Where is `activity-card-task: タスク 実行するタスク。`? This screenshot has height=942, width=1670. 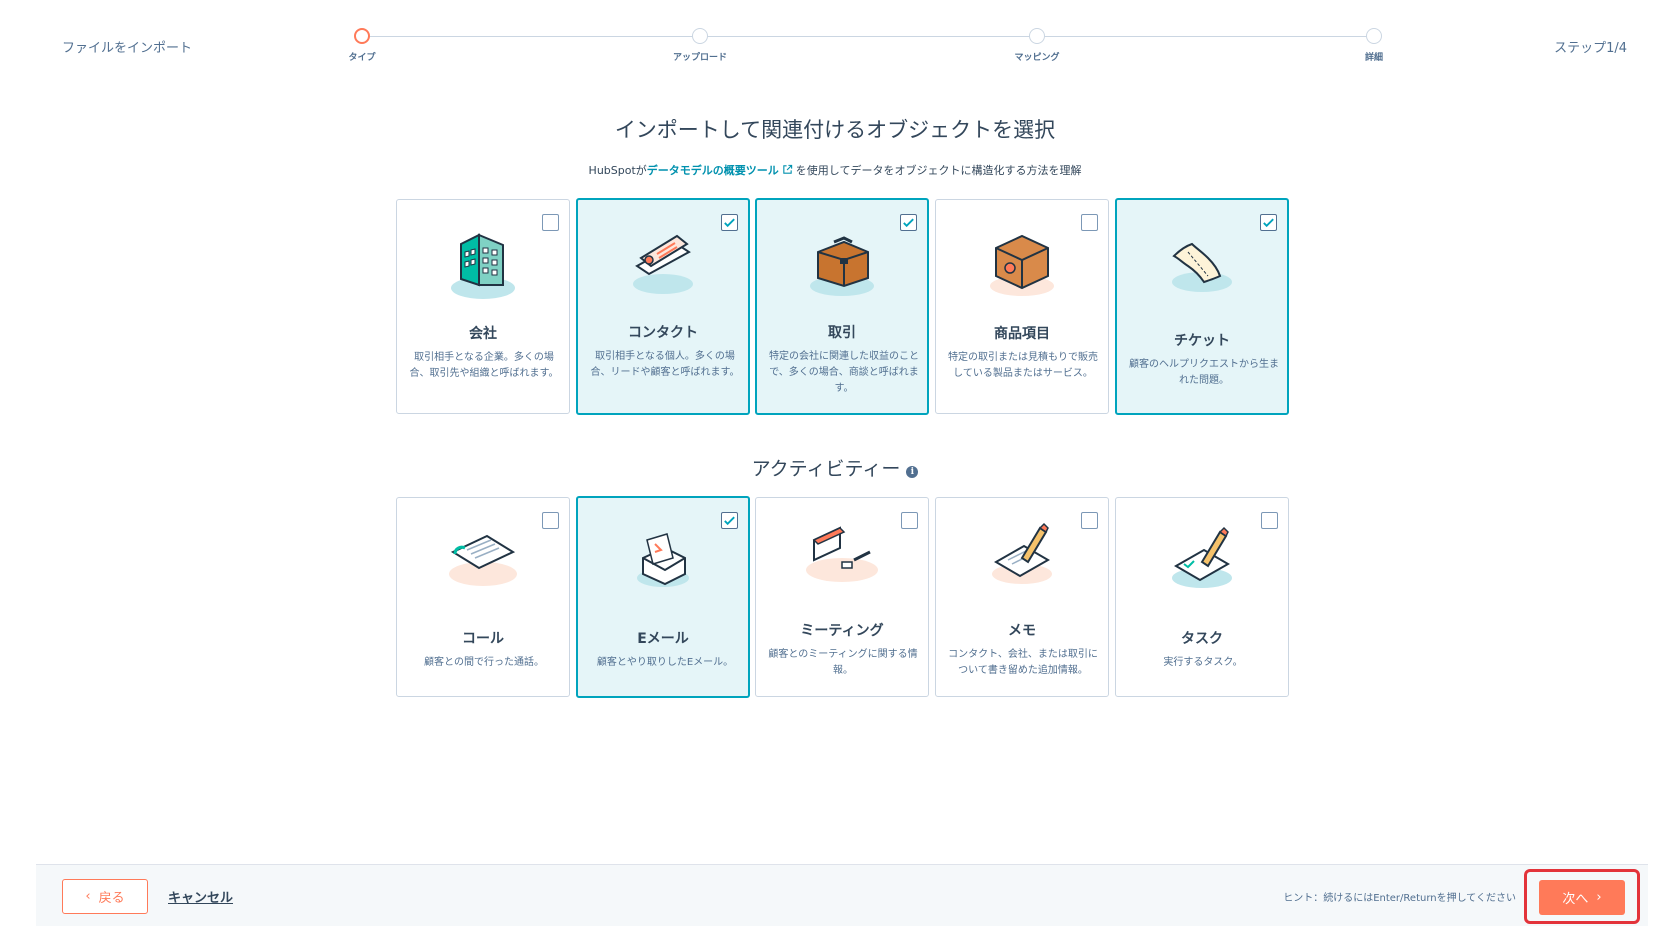
activity-card-task: タスク 実行するタスク。 is located at coordinates (1202, 597).